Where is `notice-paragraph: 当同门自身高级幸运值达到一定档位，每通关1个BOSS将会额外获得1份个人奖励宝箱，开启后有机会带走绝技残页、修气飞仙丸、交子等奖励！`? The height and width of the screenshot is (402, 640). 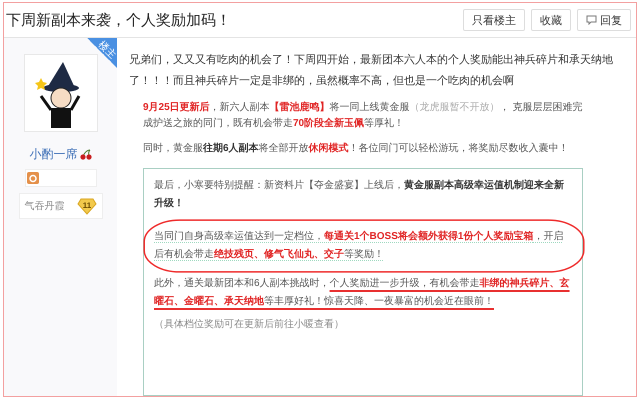 notice-paragraph: 当同门自身高级幸运值达到一定档位，每通关1个BOSS将会额外获得1份个人奖励宝箱，开启后有机会带走绝技残页、修气飞仙丸、交子等奖励！ is located at coordinates (359, 245).